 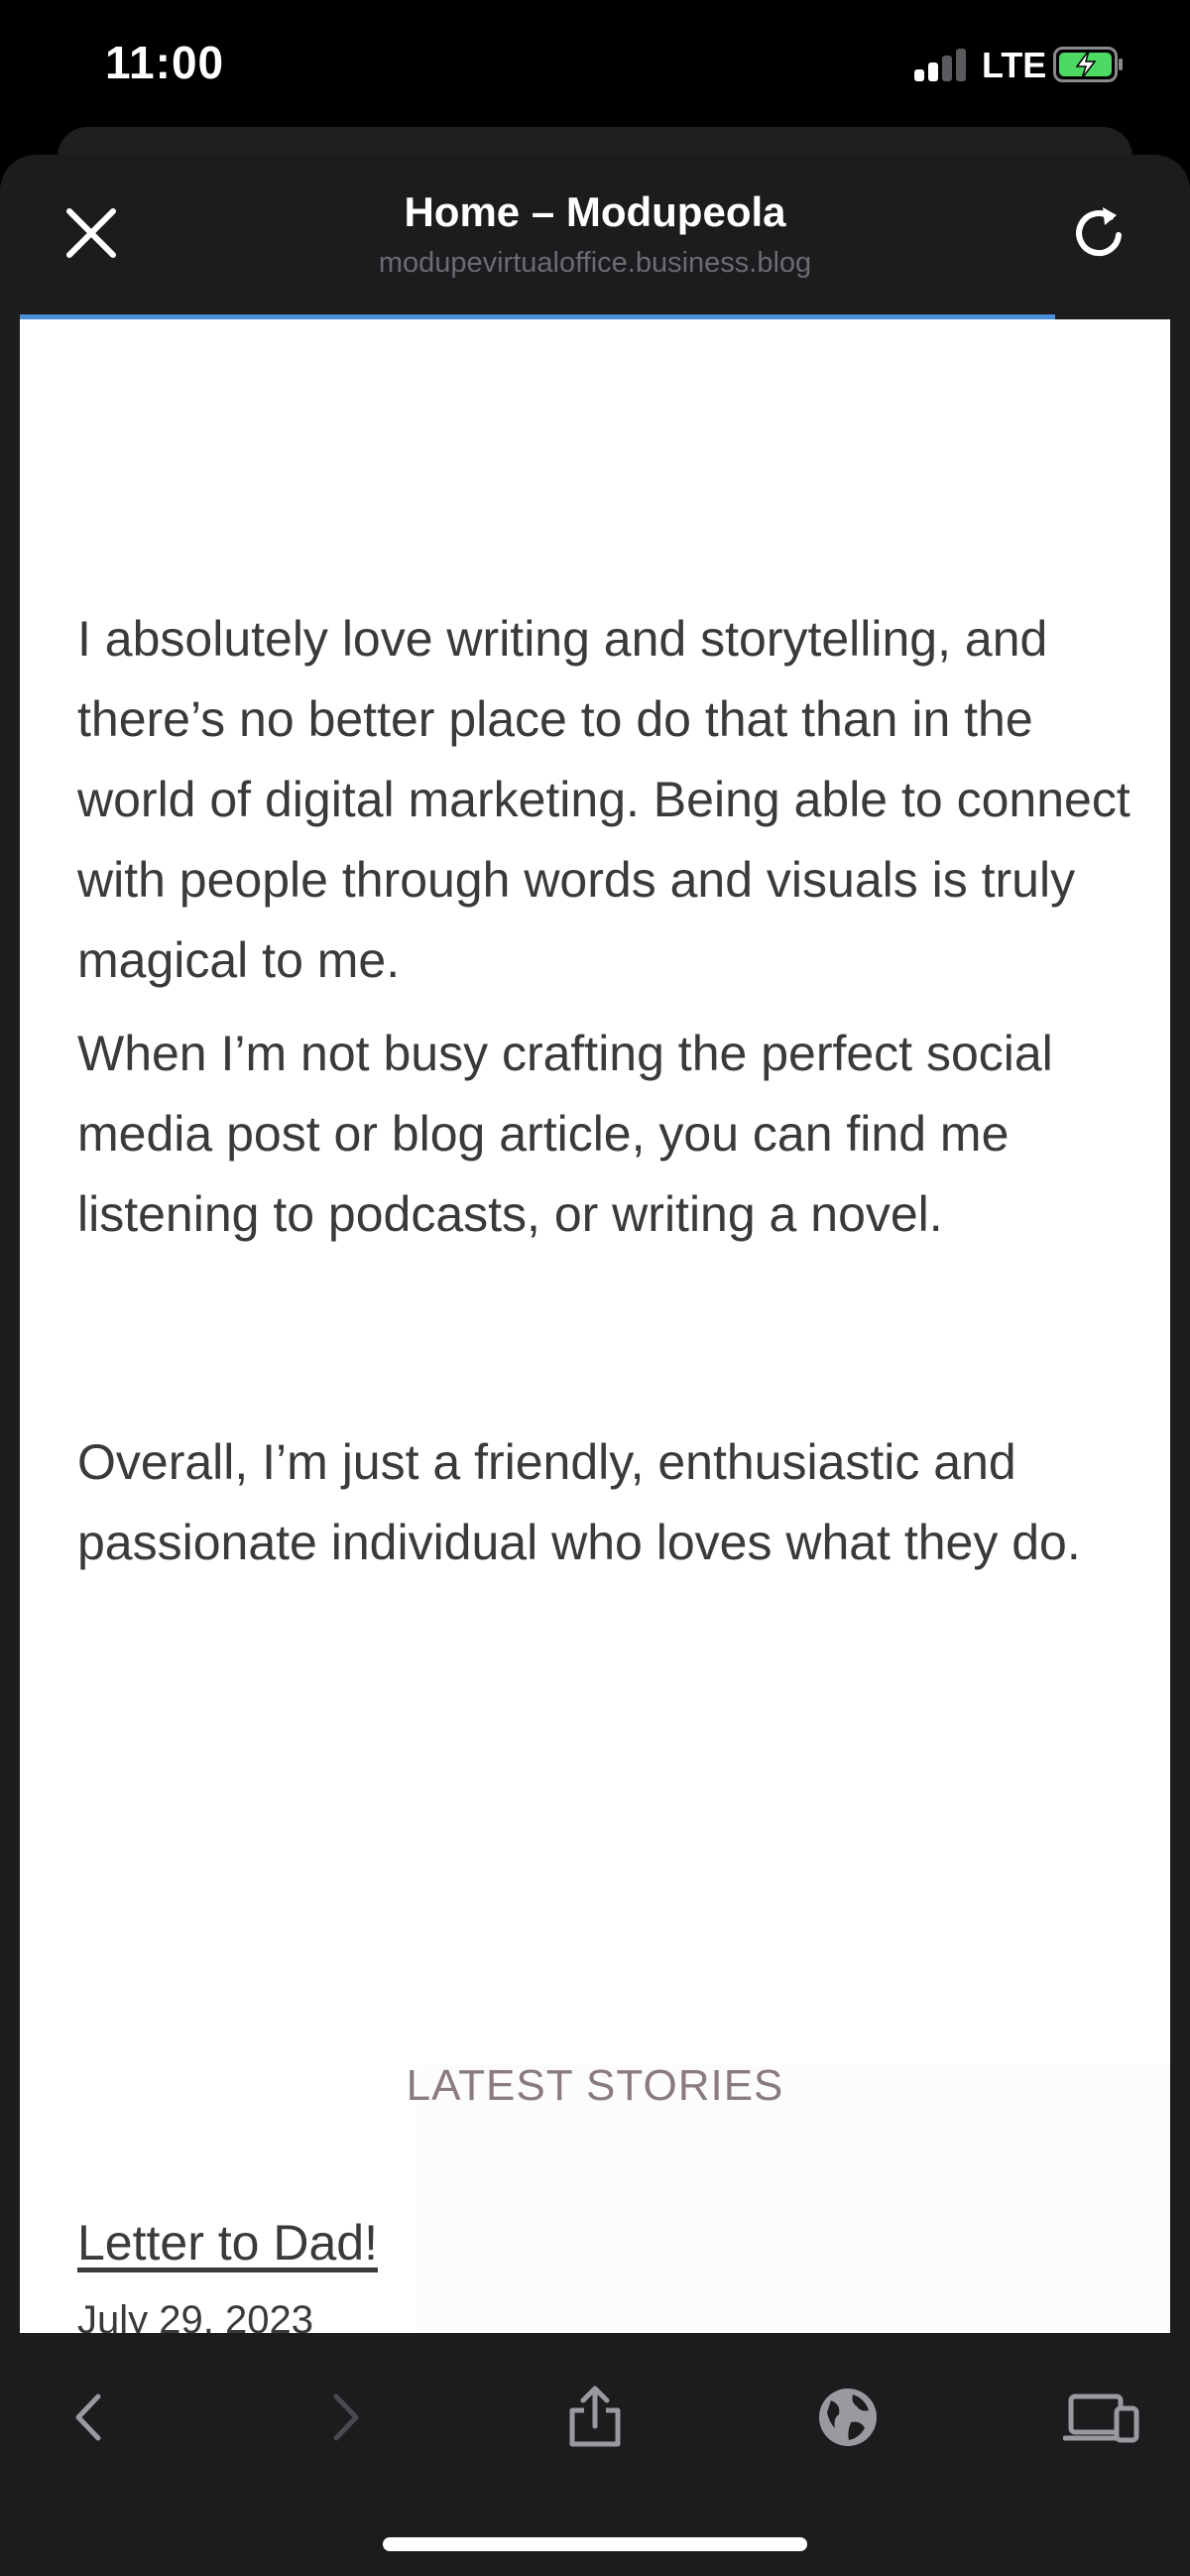 What do you see at coordinates (89, 2417) in the screenshot?
I see `chevron-left-icon` at bounding box center [89, 2417].